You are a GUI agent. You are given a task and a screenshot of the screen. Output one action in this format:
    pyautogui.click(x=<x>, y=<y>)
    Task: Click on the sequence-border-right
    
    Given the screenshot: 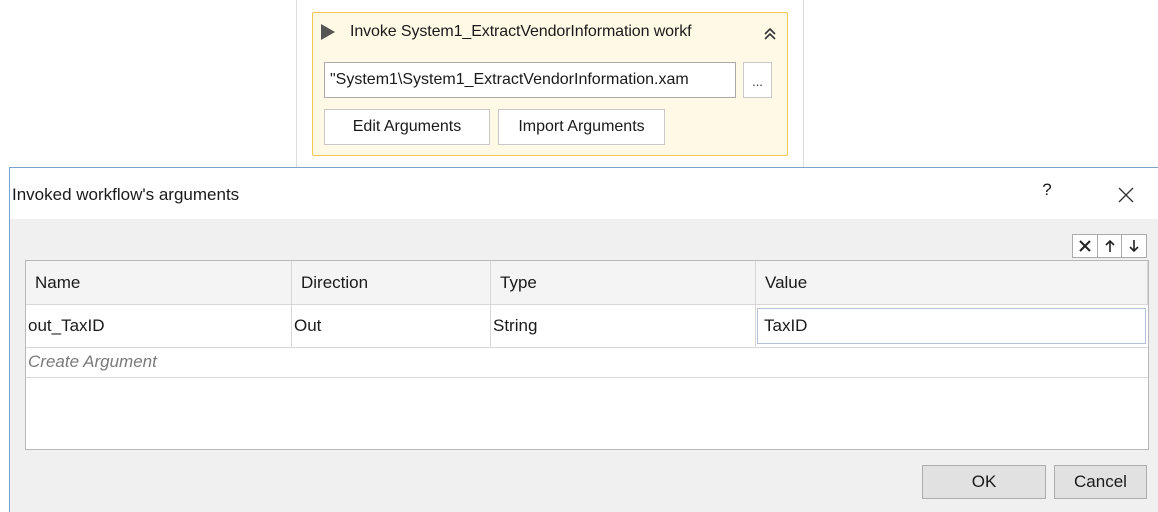 What is the action you would take?
    pyautogui.click(x=803, y=86)
    